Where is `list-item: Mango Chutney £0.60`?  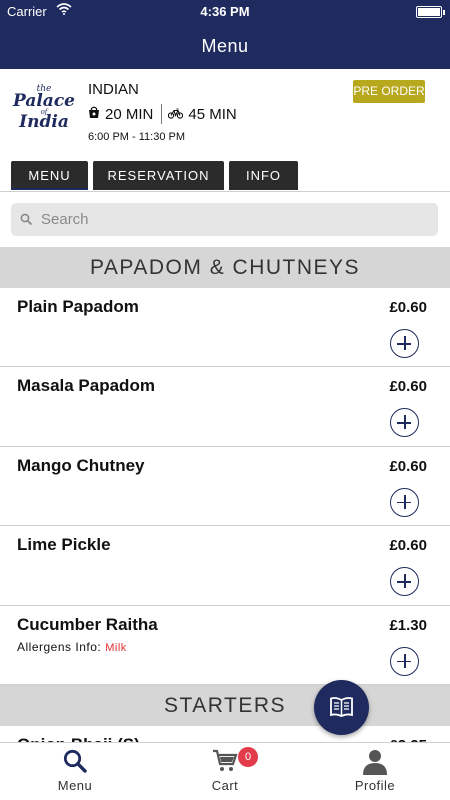
list-item: Mango Chutney £0.60 is located at coordinates (225, 487).